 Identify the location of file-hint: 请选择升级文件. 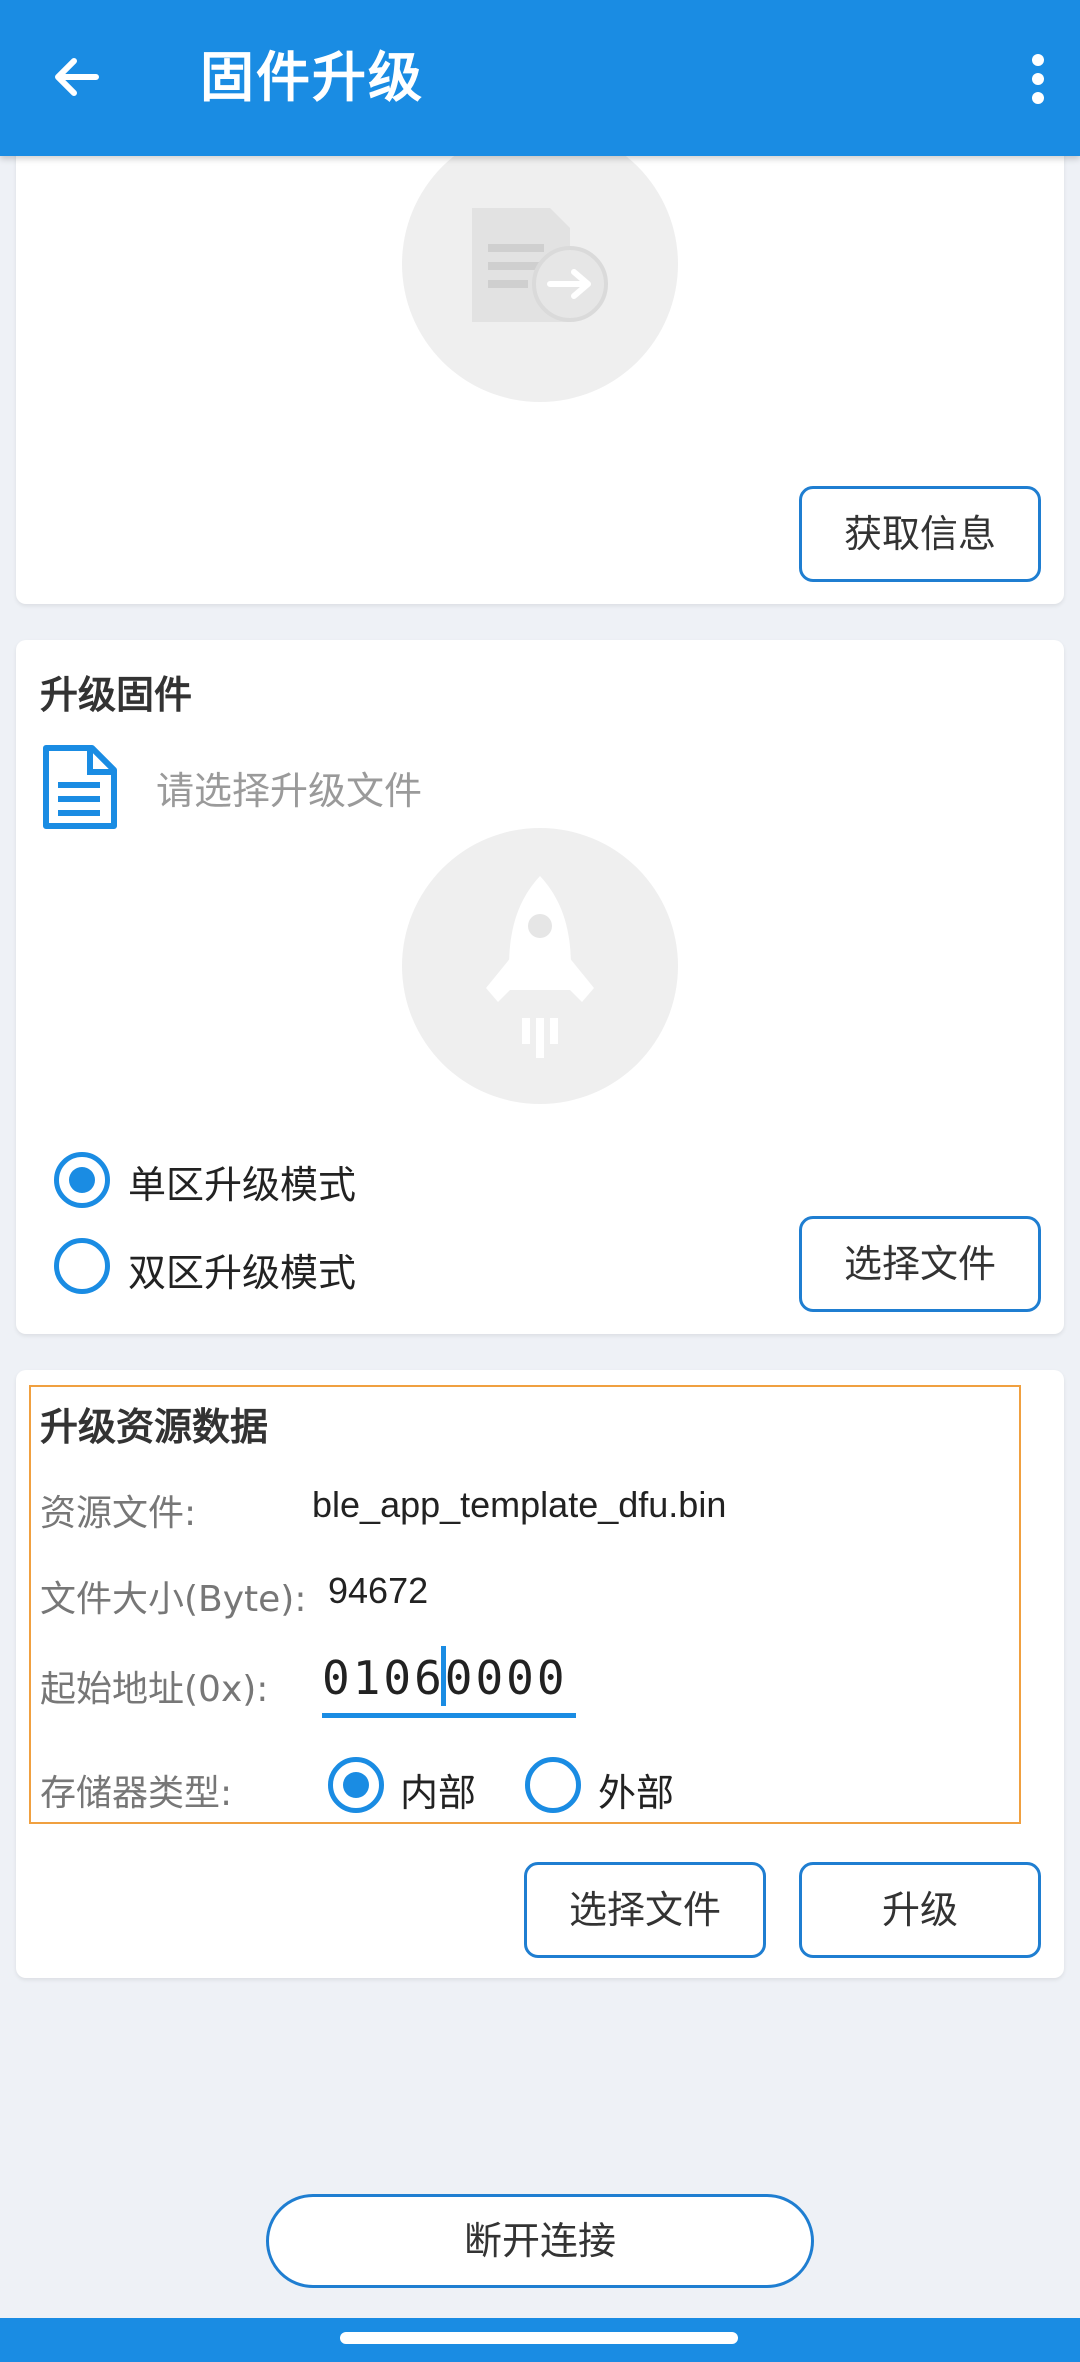
(289, 787).